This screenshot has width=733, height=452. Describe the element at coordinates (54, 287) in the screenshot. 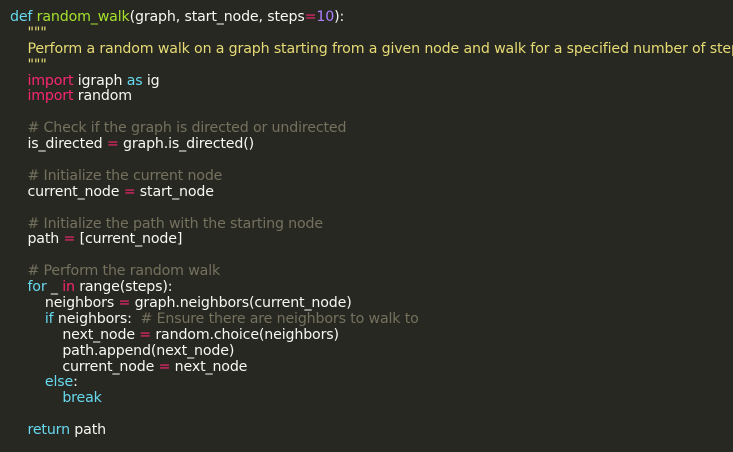

I see `code-token: _` at that location.